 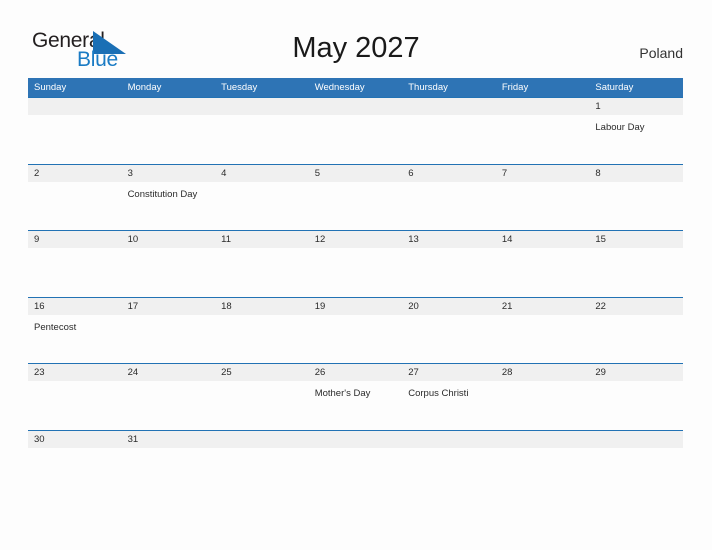 I want to click on day-number: 26, so click(x=320, y=372).